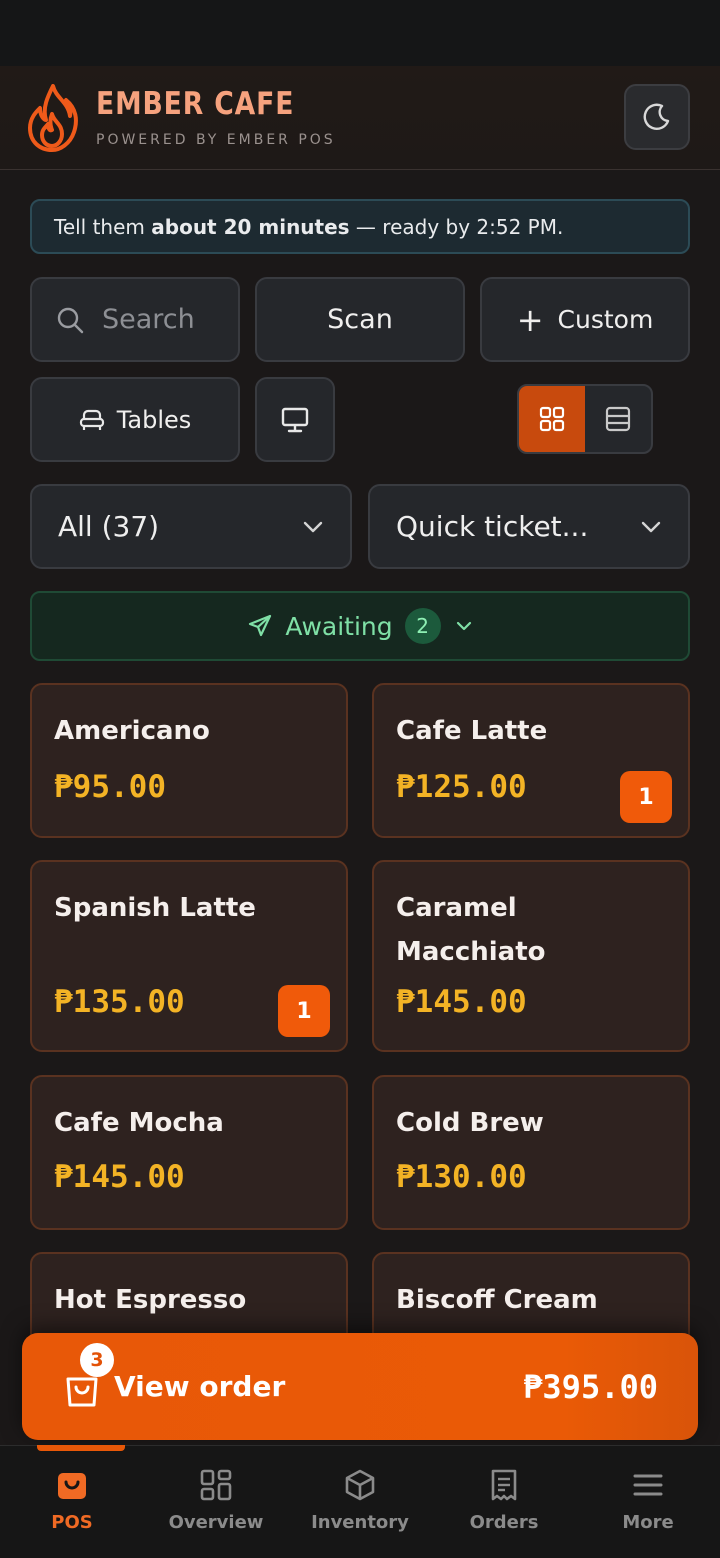  Describe the element at coordinates (531, 760) in the screenshot. I see `product-card: Cafe Latte ₱125.00 1` at that location.